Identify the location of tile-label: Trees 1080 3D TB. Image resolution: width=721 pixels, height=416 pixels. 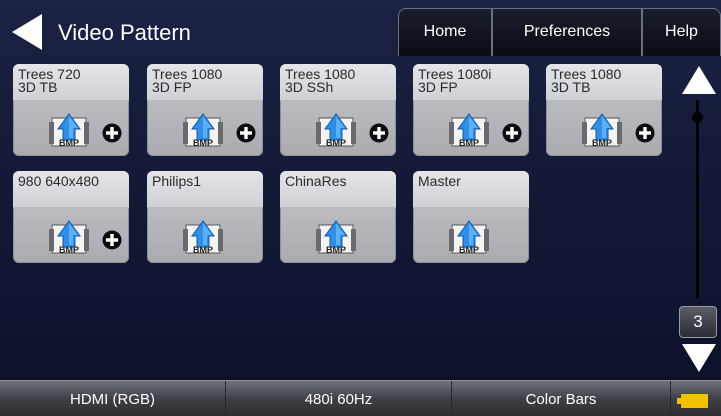
(586, 80).